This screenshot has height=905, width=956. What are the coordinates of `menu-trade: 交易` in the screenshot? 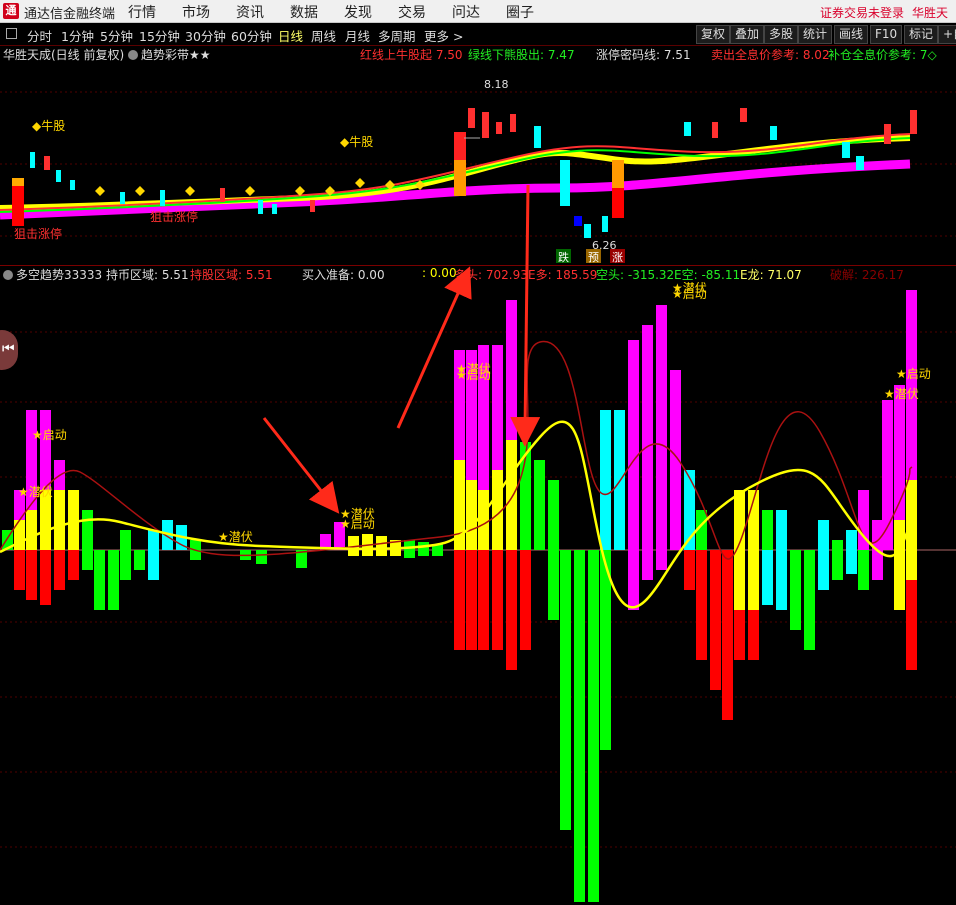 It's located at (412, 12).